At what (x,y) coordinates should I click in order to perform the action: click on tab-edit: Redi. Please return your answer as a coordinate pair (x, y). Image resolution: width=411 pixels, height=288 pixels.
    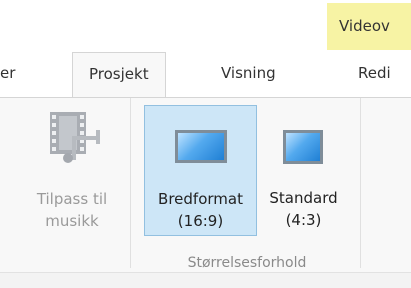
    Looking at the image, I should click on (374, 73).